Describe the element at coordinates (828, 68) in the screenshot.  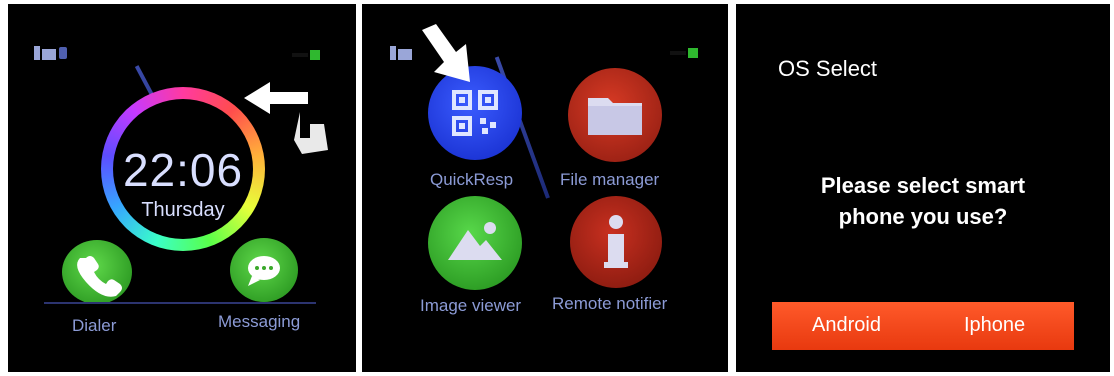
I see `os-select-title: OS Select` at that location.